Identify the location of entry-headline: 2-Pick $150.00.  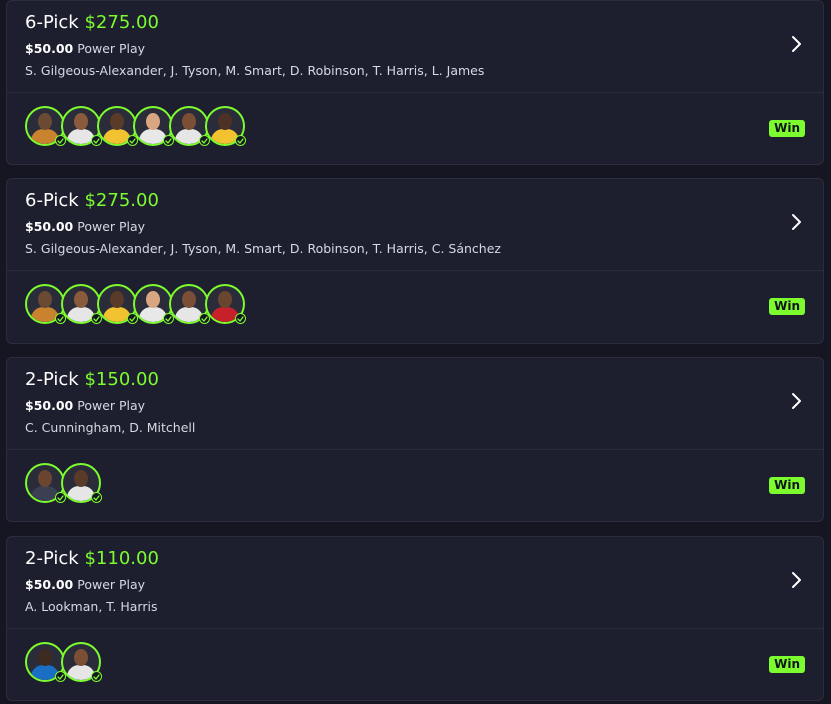
(92, 380).